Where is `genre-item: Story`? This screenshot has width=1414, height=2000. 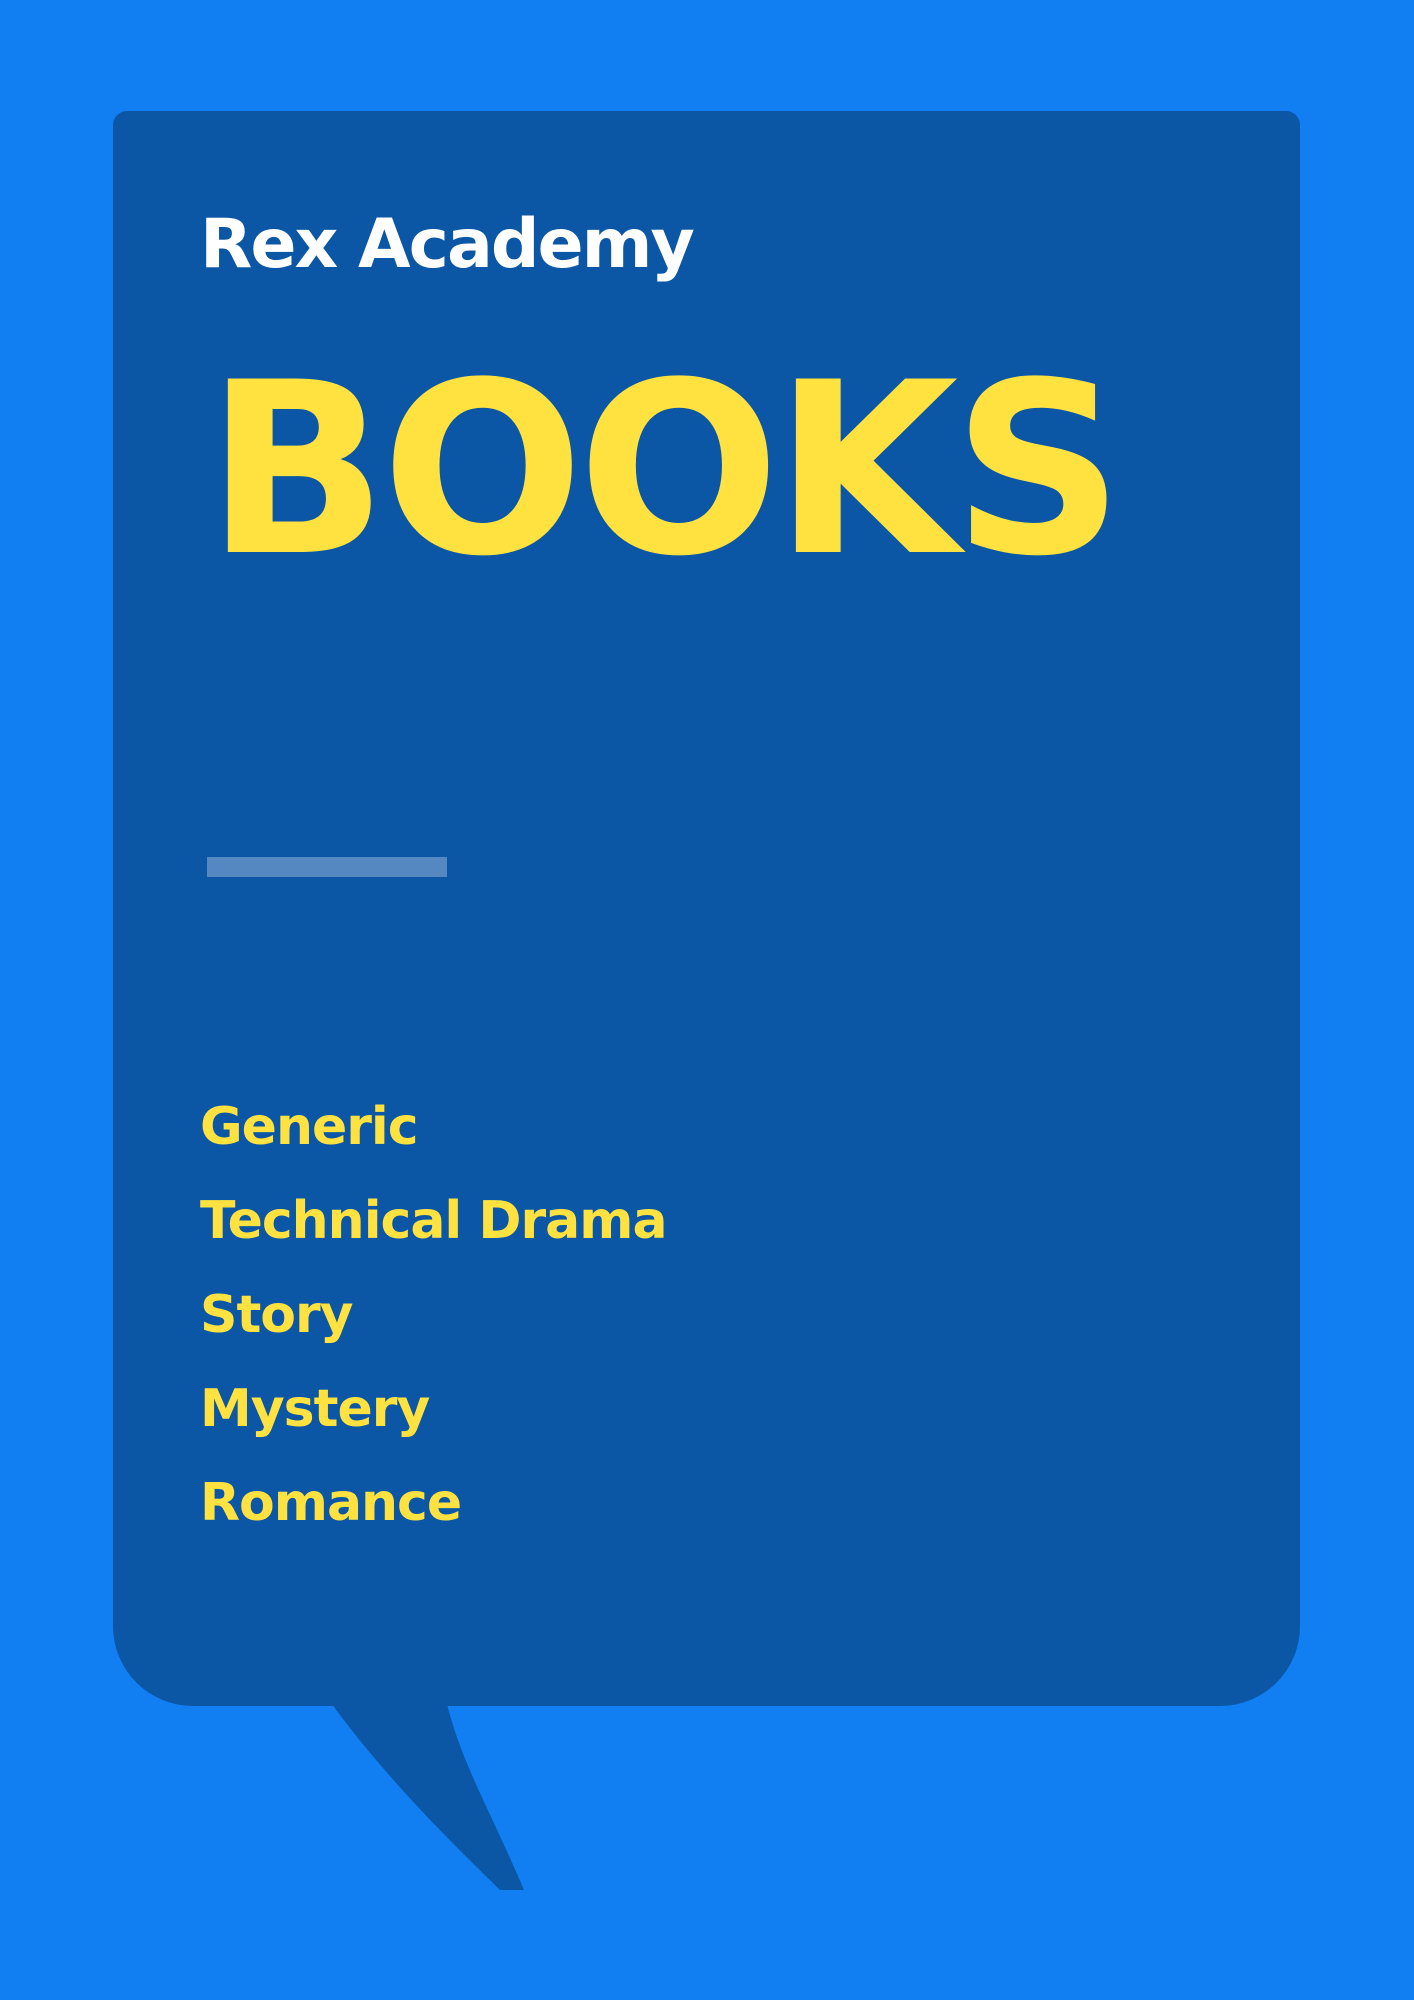
genre-item: Story is located at coordinates (277, 1315).